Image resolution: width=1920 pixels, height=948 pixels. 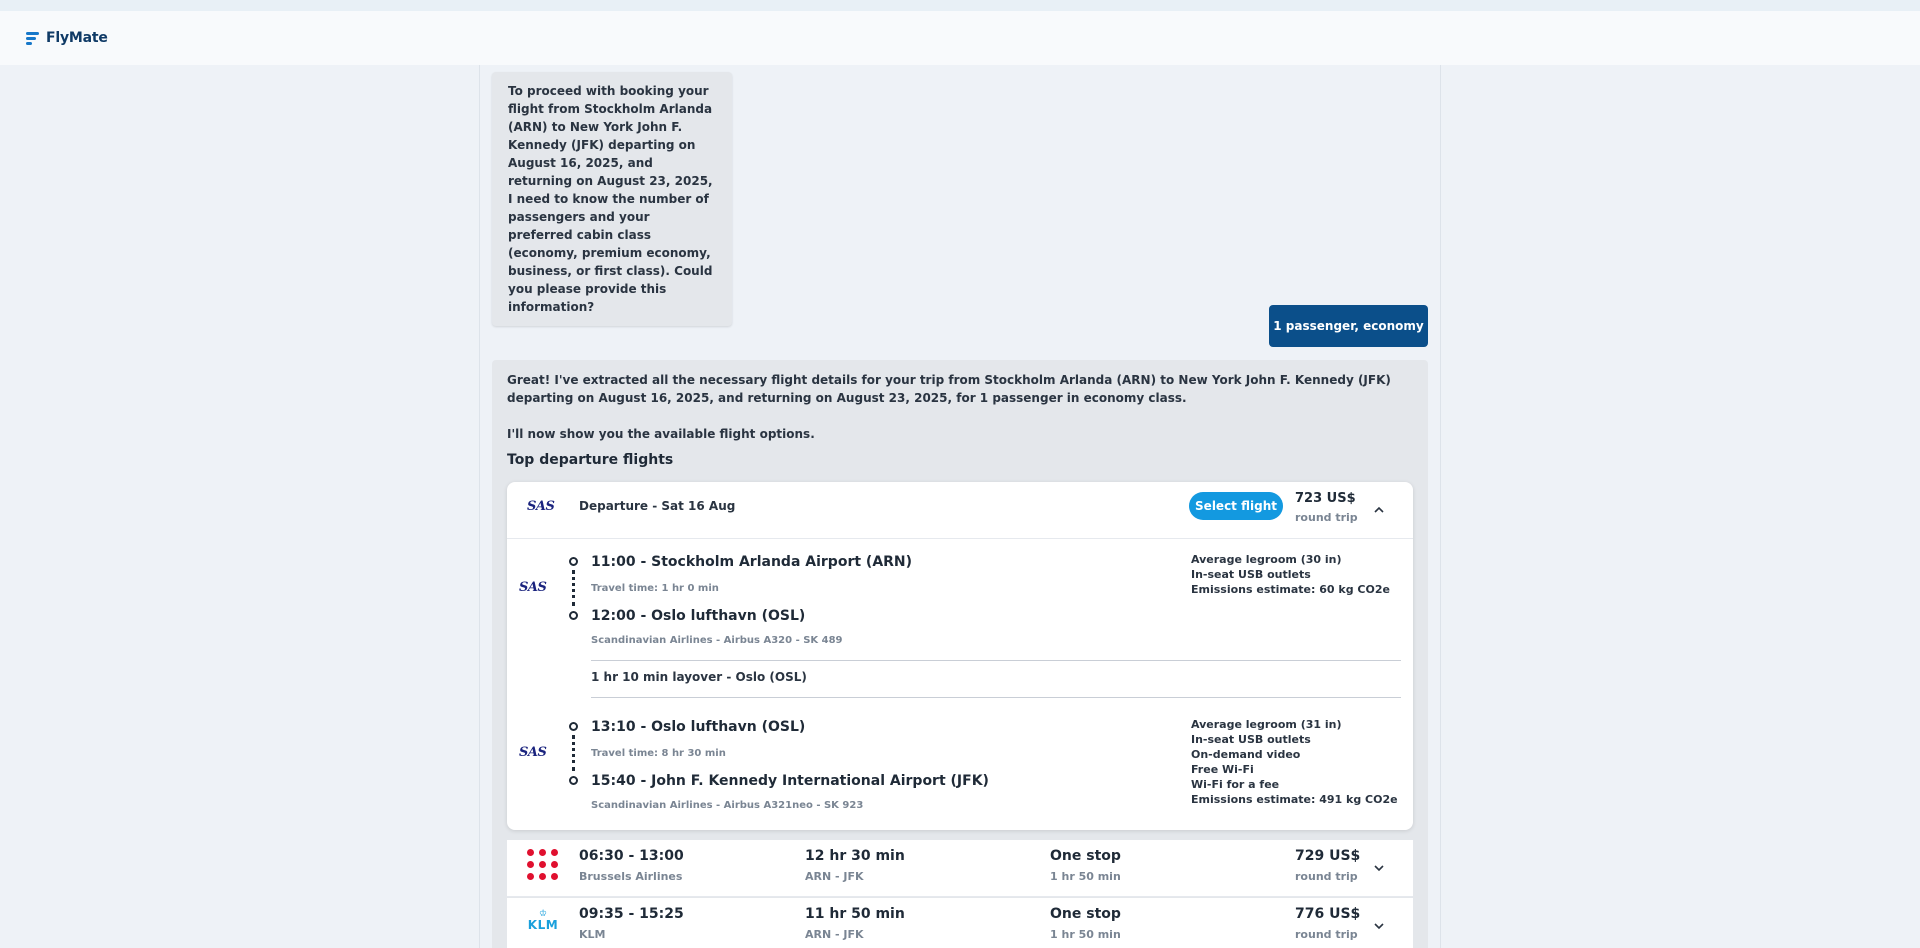 I want to click on flymate-logo-icon, so click(x=33, y=38).